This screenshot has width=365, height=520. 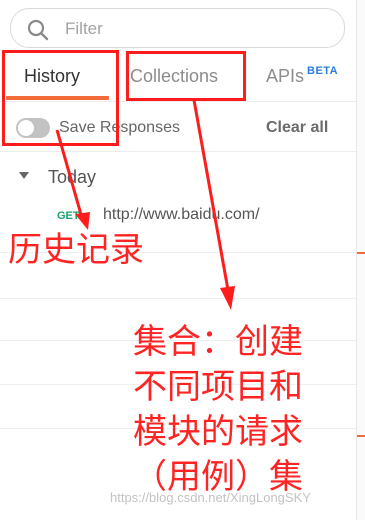 What do you see at coordinates (213, 204) in the screenshot?
I see `arrow-collections` at bounding box center [213, 204].